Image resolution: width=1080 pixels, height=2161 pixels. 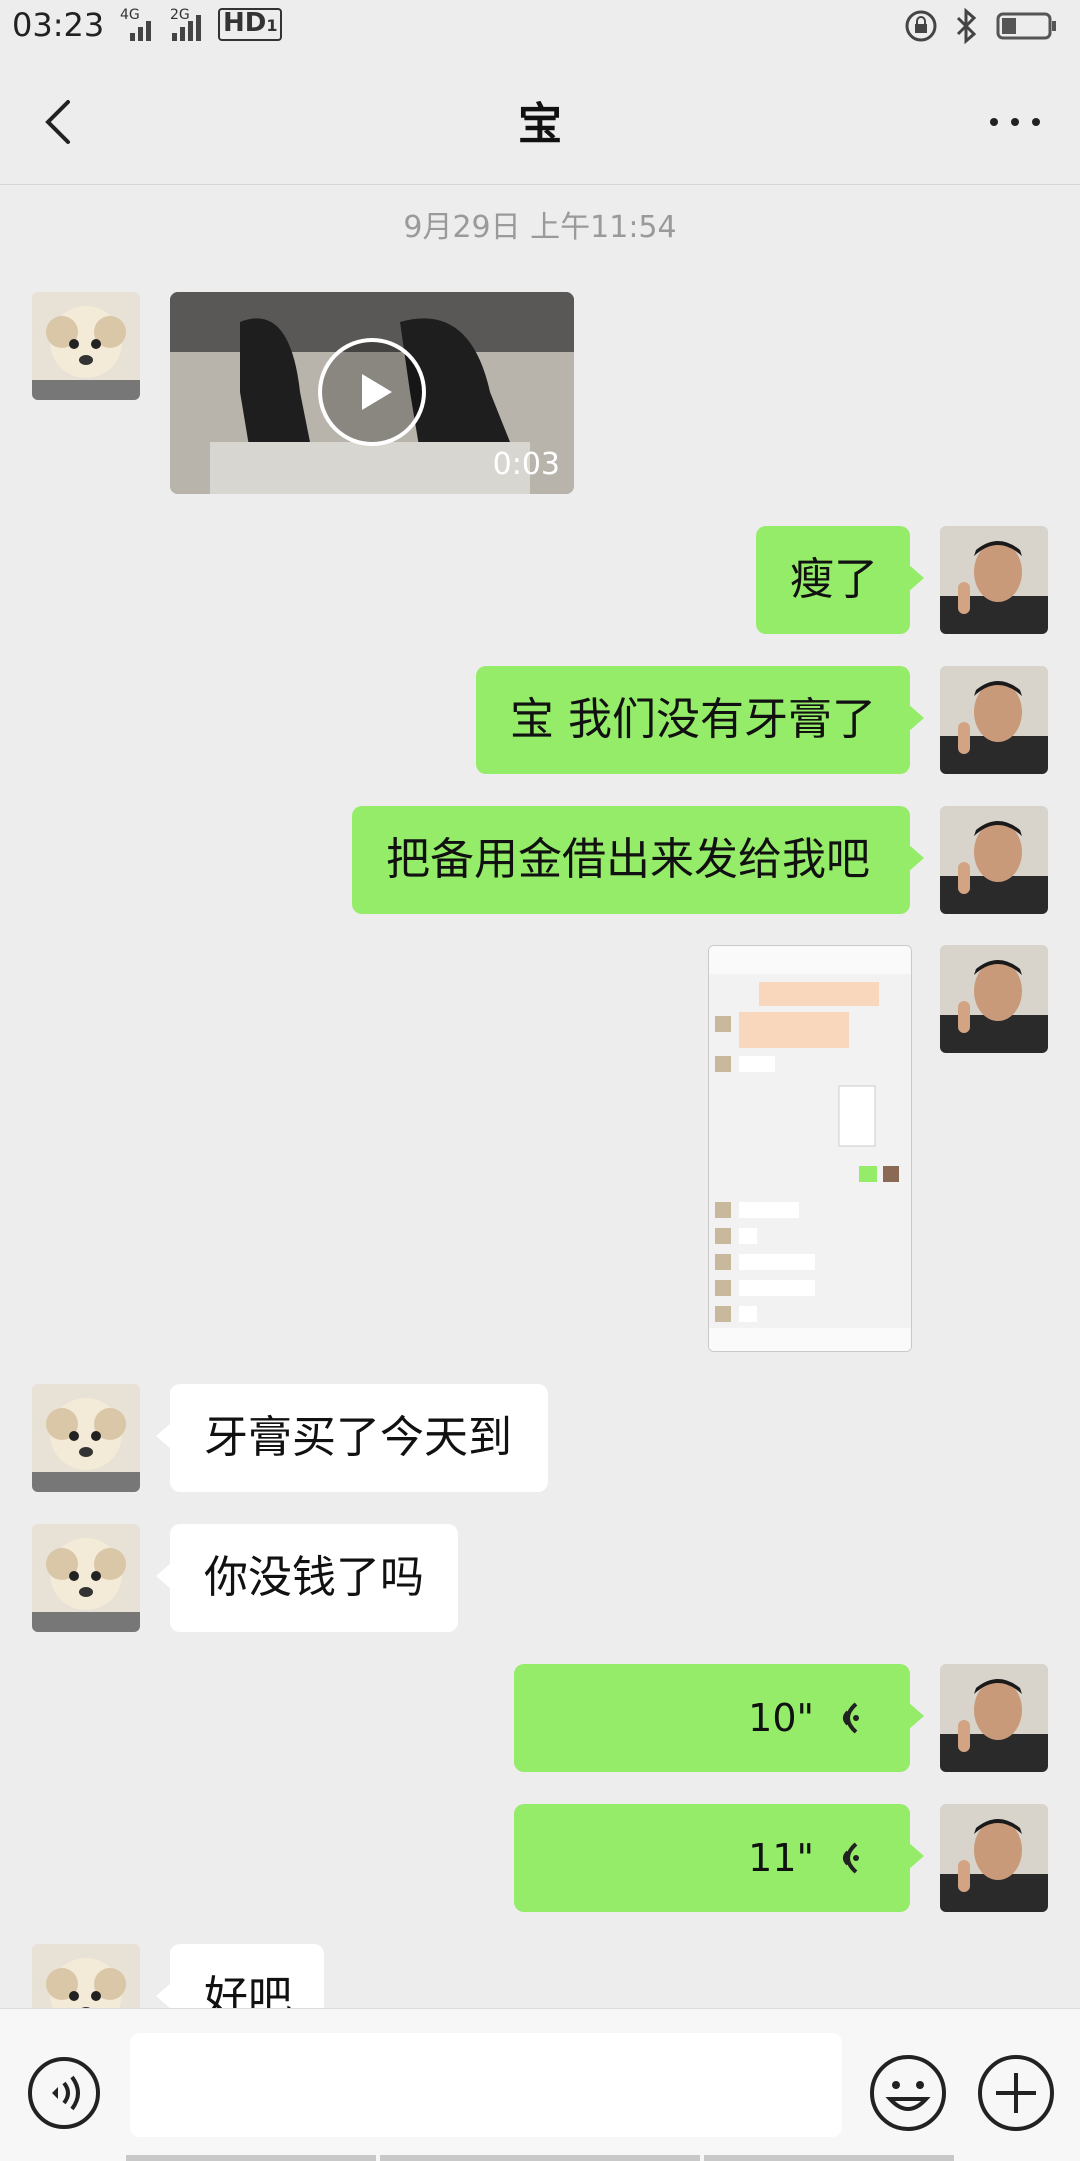 I want to click on voice-duration: 11", so click(x=781, y=1858).